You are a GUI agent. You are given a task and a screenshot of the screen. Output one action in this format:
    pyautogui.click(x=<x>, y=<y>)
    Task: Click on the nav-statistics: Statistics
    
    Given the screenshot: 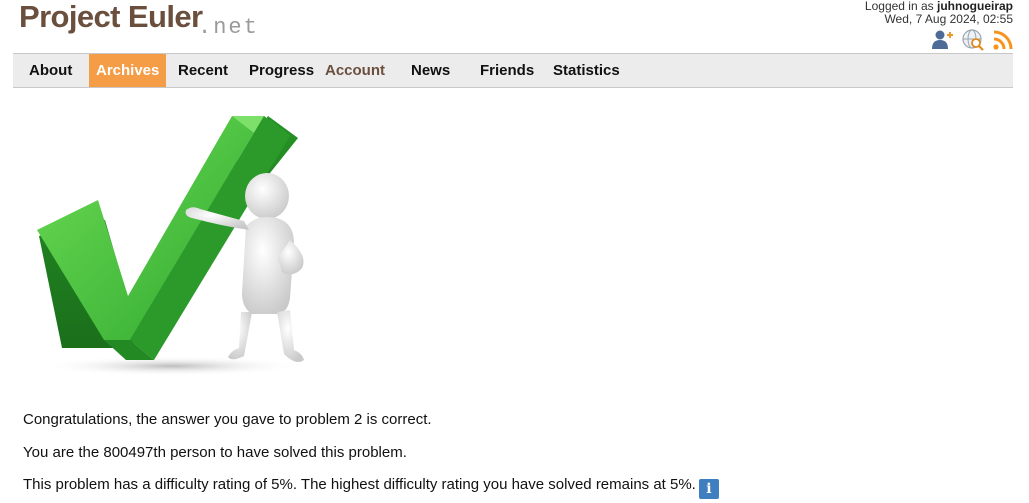 What is the action you would take?
    pyautogui.click(x=586, y=70)
    